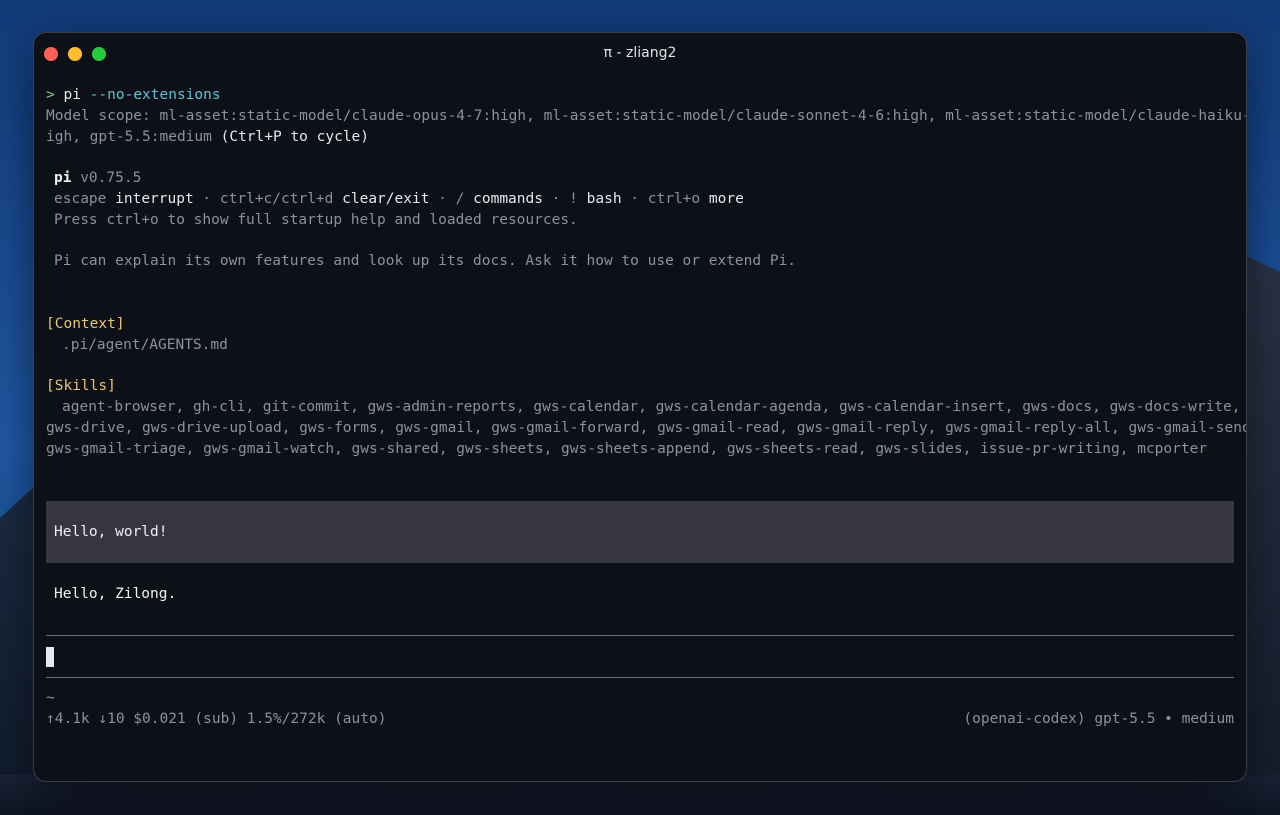 The height and width of the screenshot is (815, 1280). What do you see at coordinates (460, 199) in the screenshot?
I see `commands-key: /` at bounding box center [460, 199].